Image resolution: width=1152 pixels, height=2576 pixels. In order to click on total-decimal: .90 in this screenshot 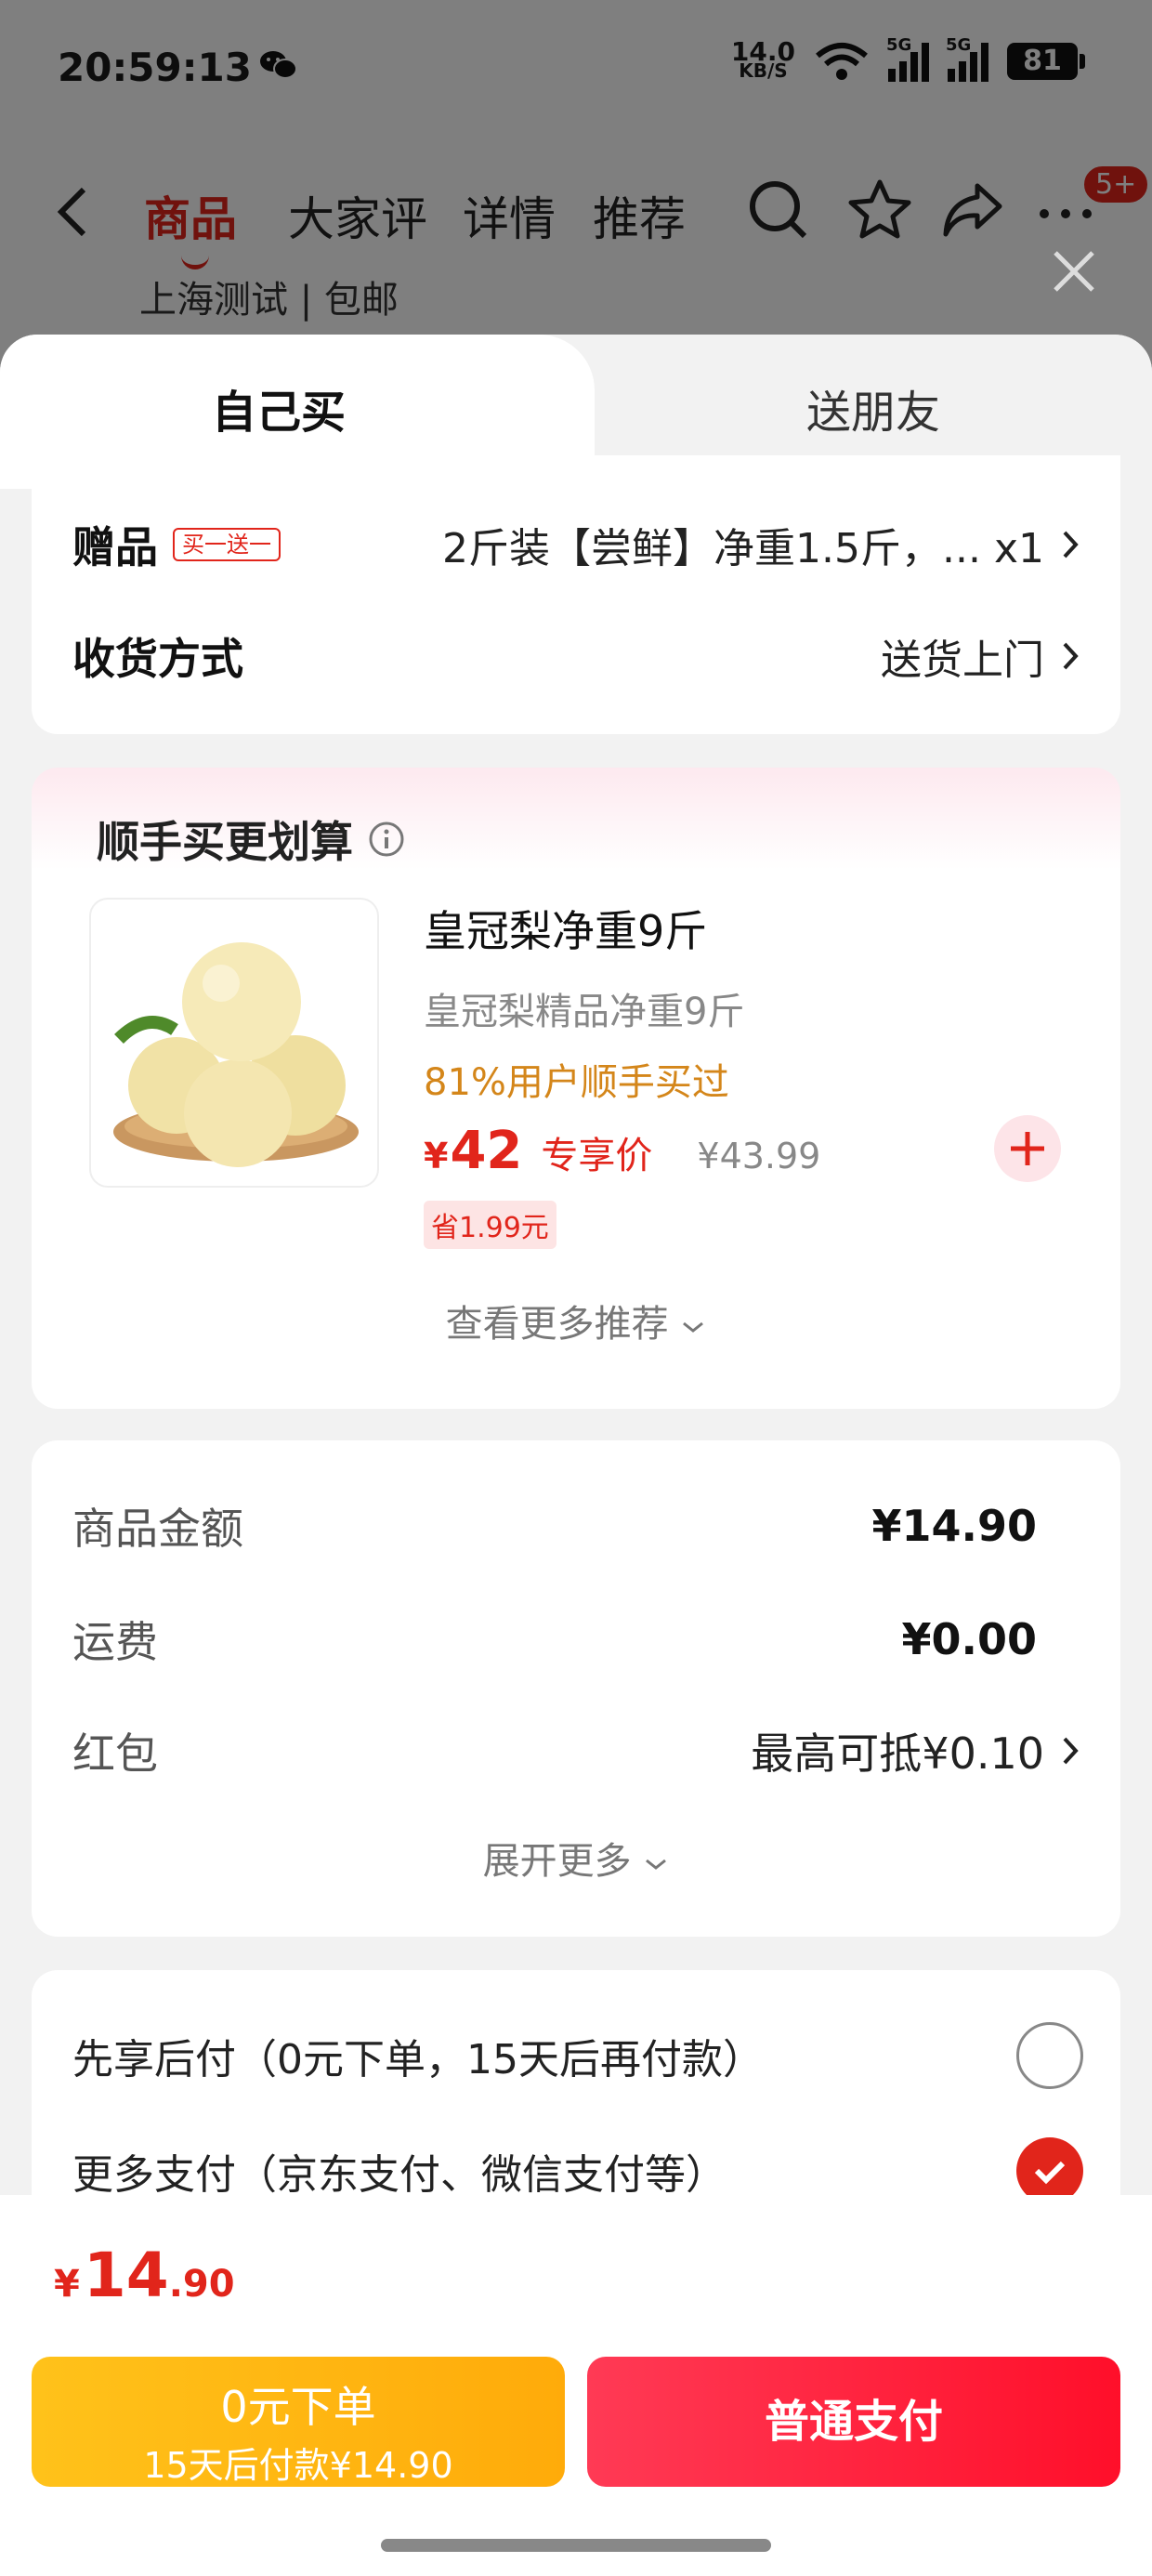, I will do `click(201, 2284)`.